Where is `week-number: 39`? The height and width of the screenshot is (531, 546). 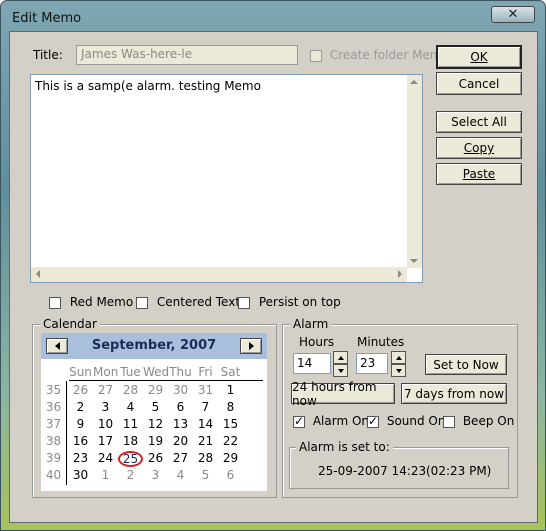
week-number: 39 is located at coordinates (53, 458).